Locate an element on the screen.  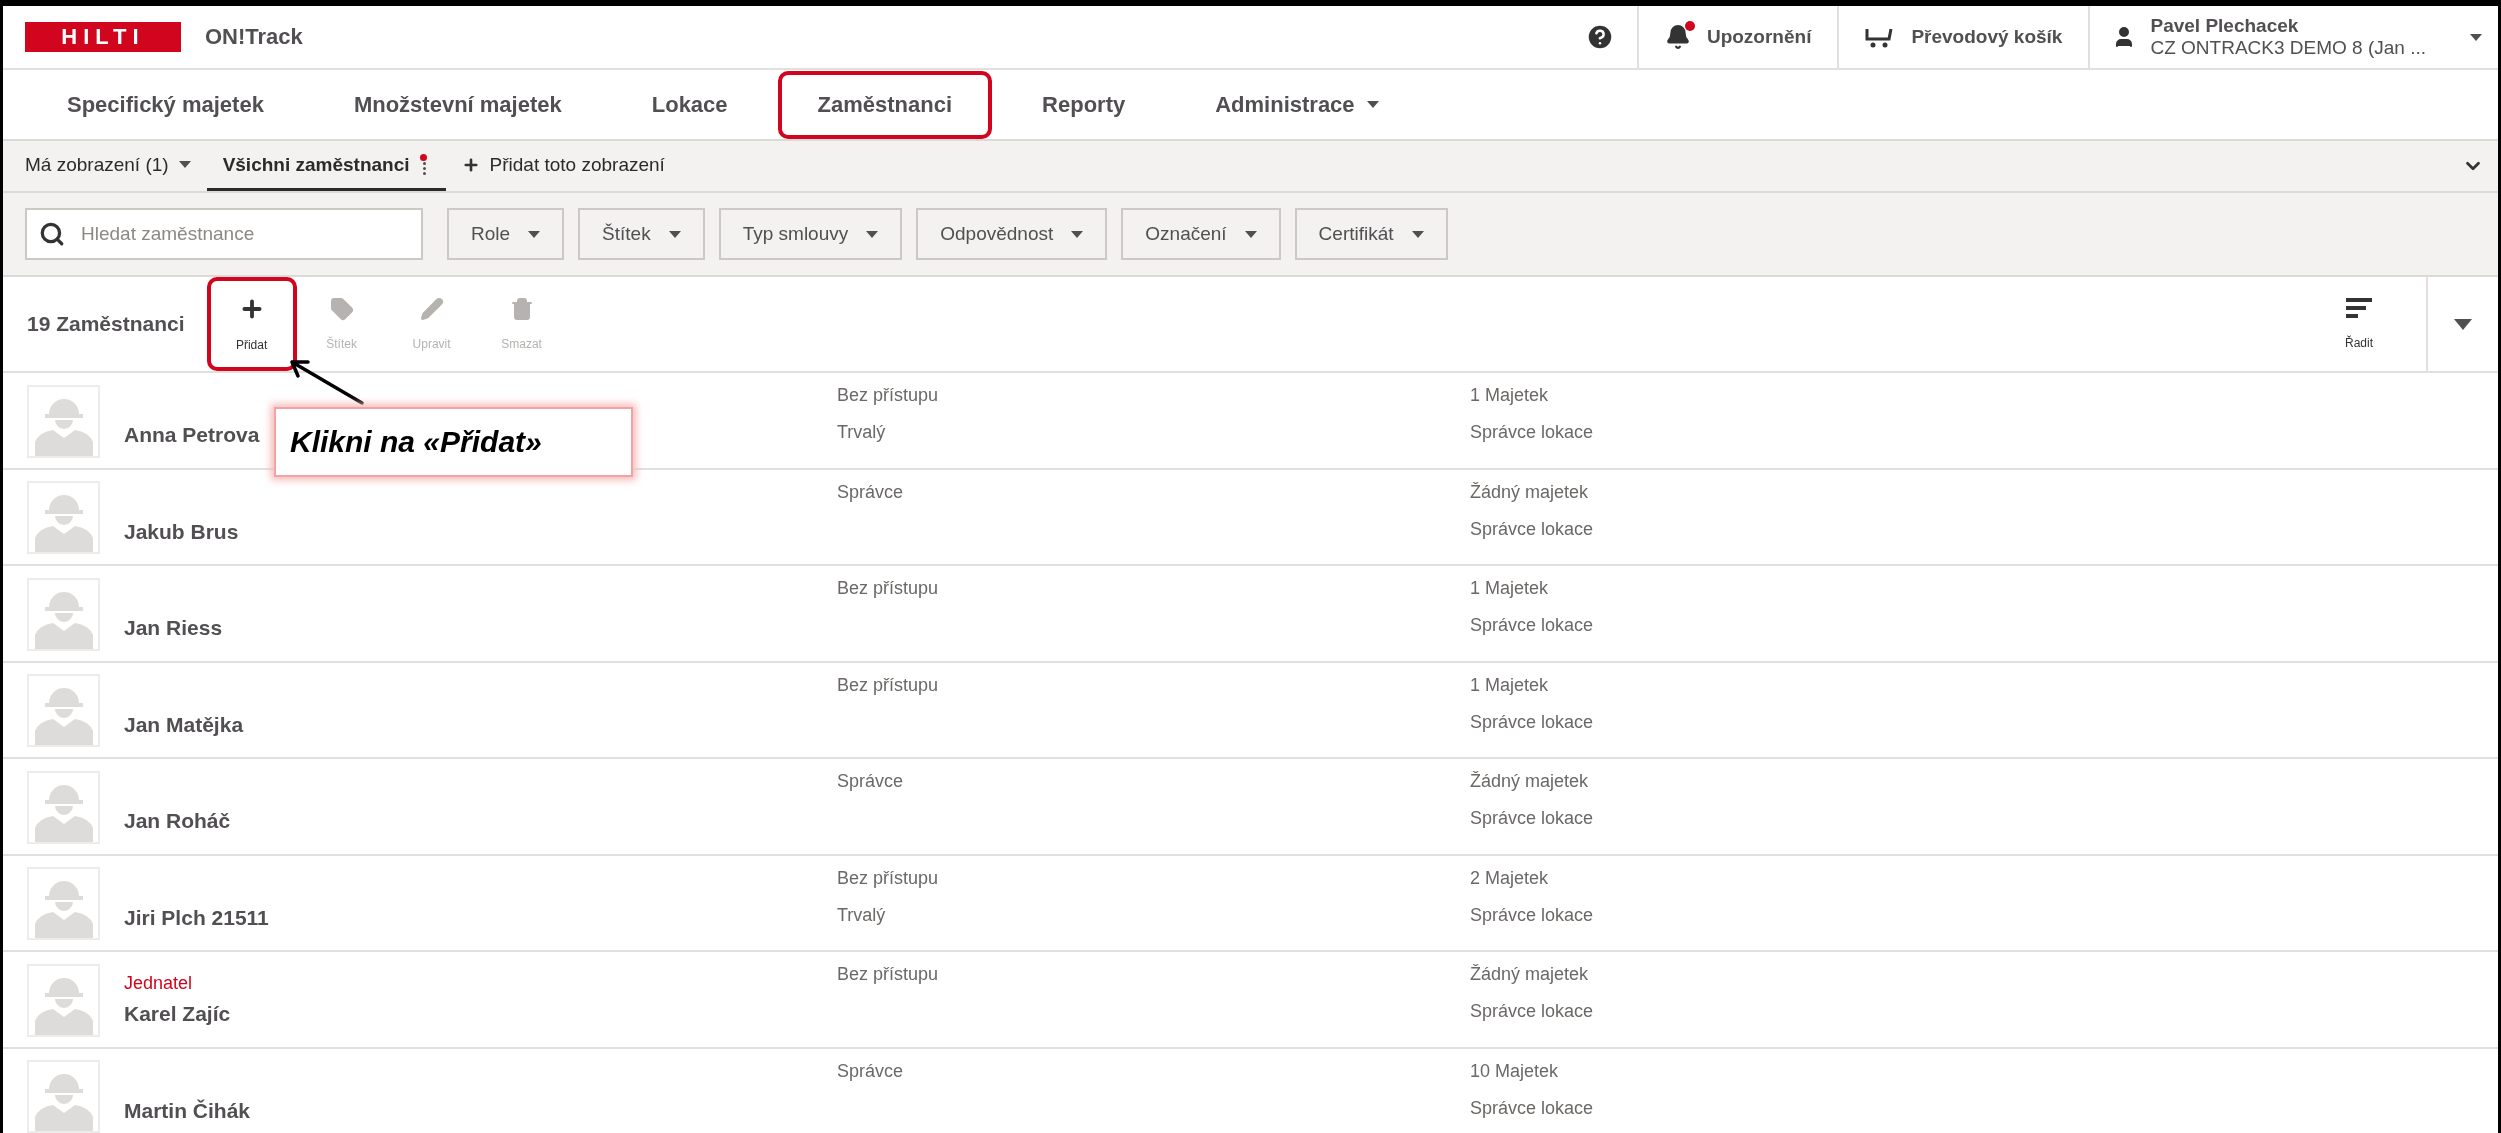
nav-tab: Zaměstnanci is located at coordinates (885, 104).